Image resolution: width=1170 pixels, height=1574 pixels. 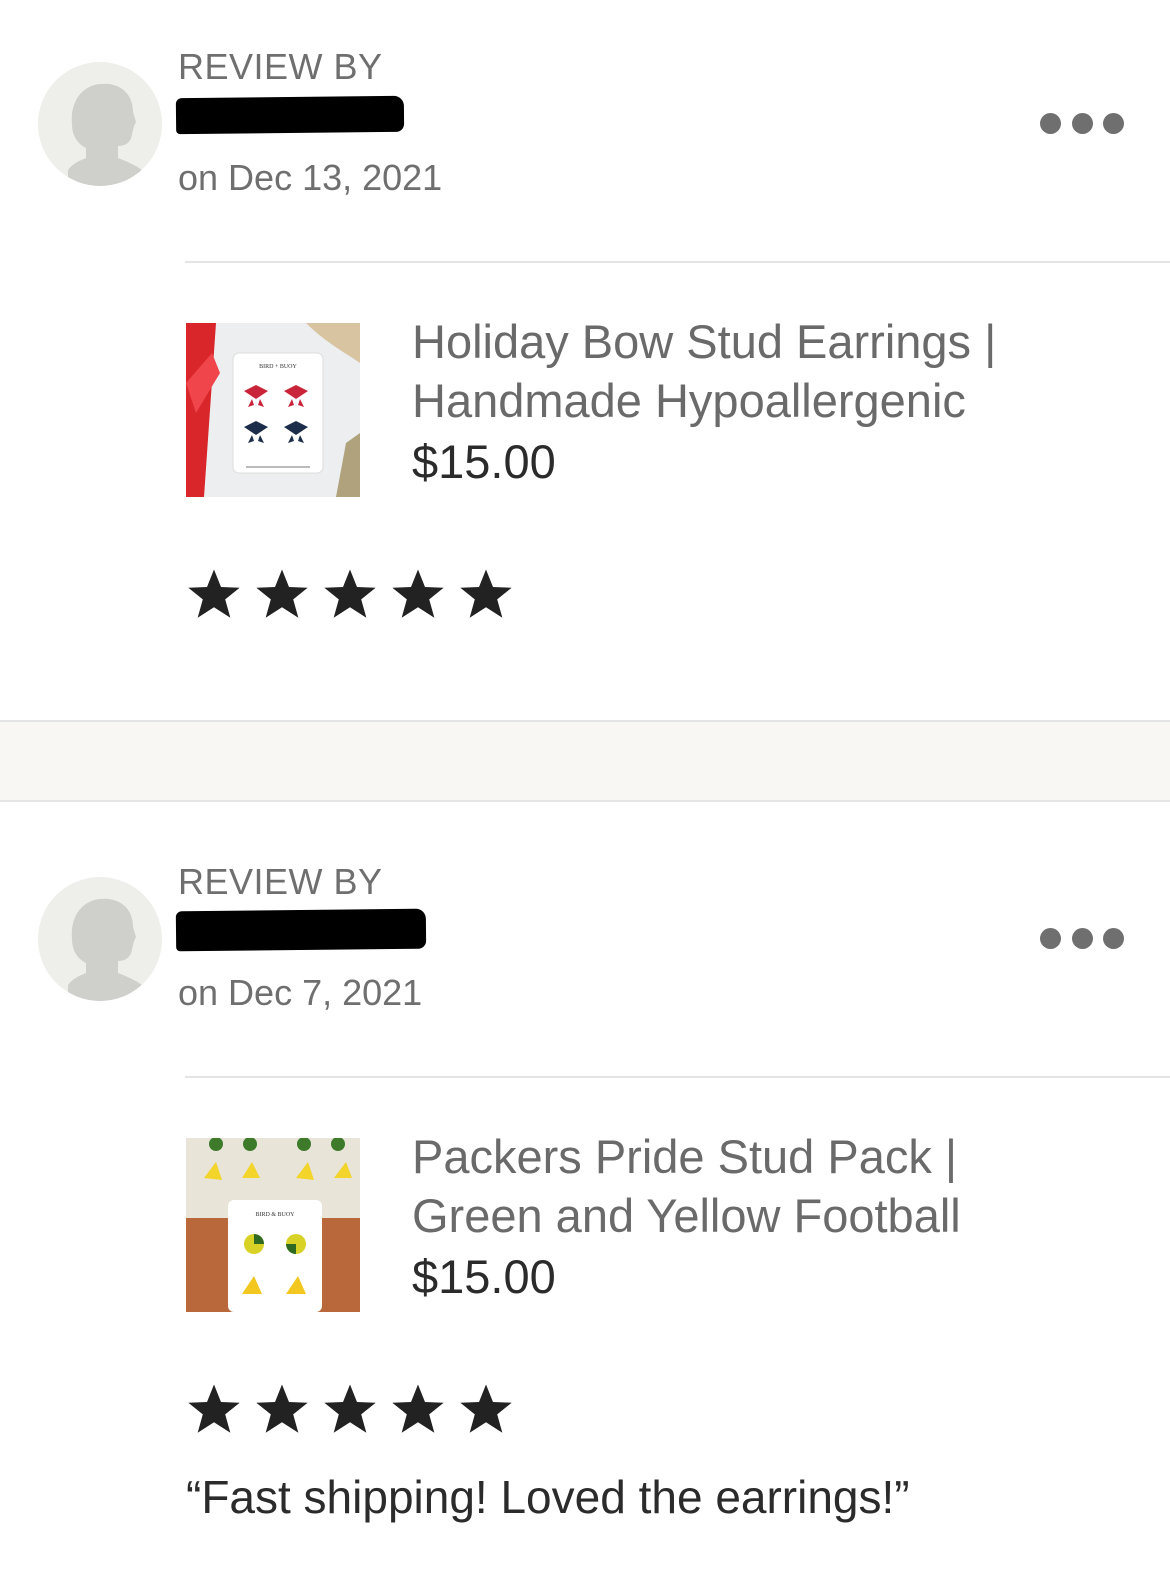 I want to click on product-title-line: Green and Yellow Football, so click(x=686, y=1215).